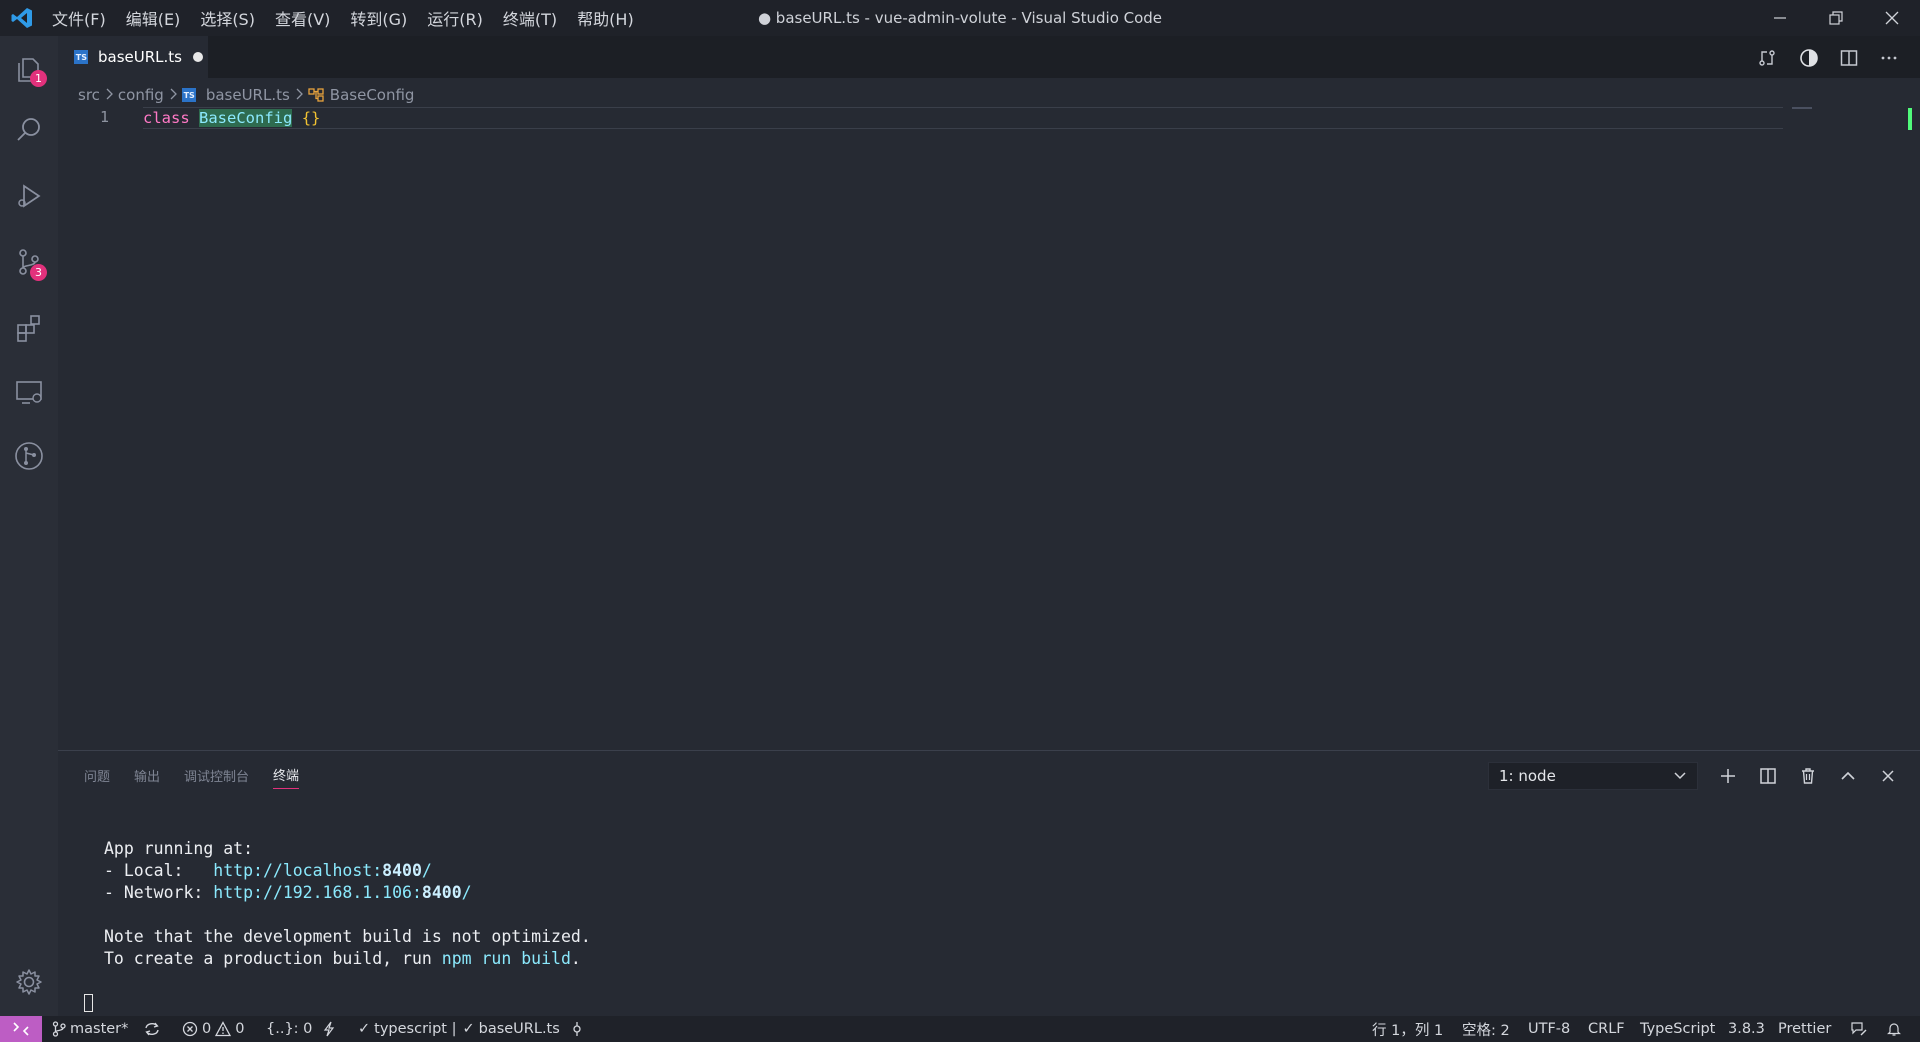 This screenshot has height=1042, width=1920. I want to click on remote-explorer-icon, so click(29, 392).